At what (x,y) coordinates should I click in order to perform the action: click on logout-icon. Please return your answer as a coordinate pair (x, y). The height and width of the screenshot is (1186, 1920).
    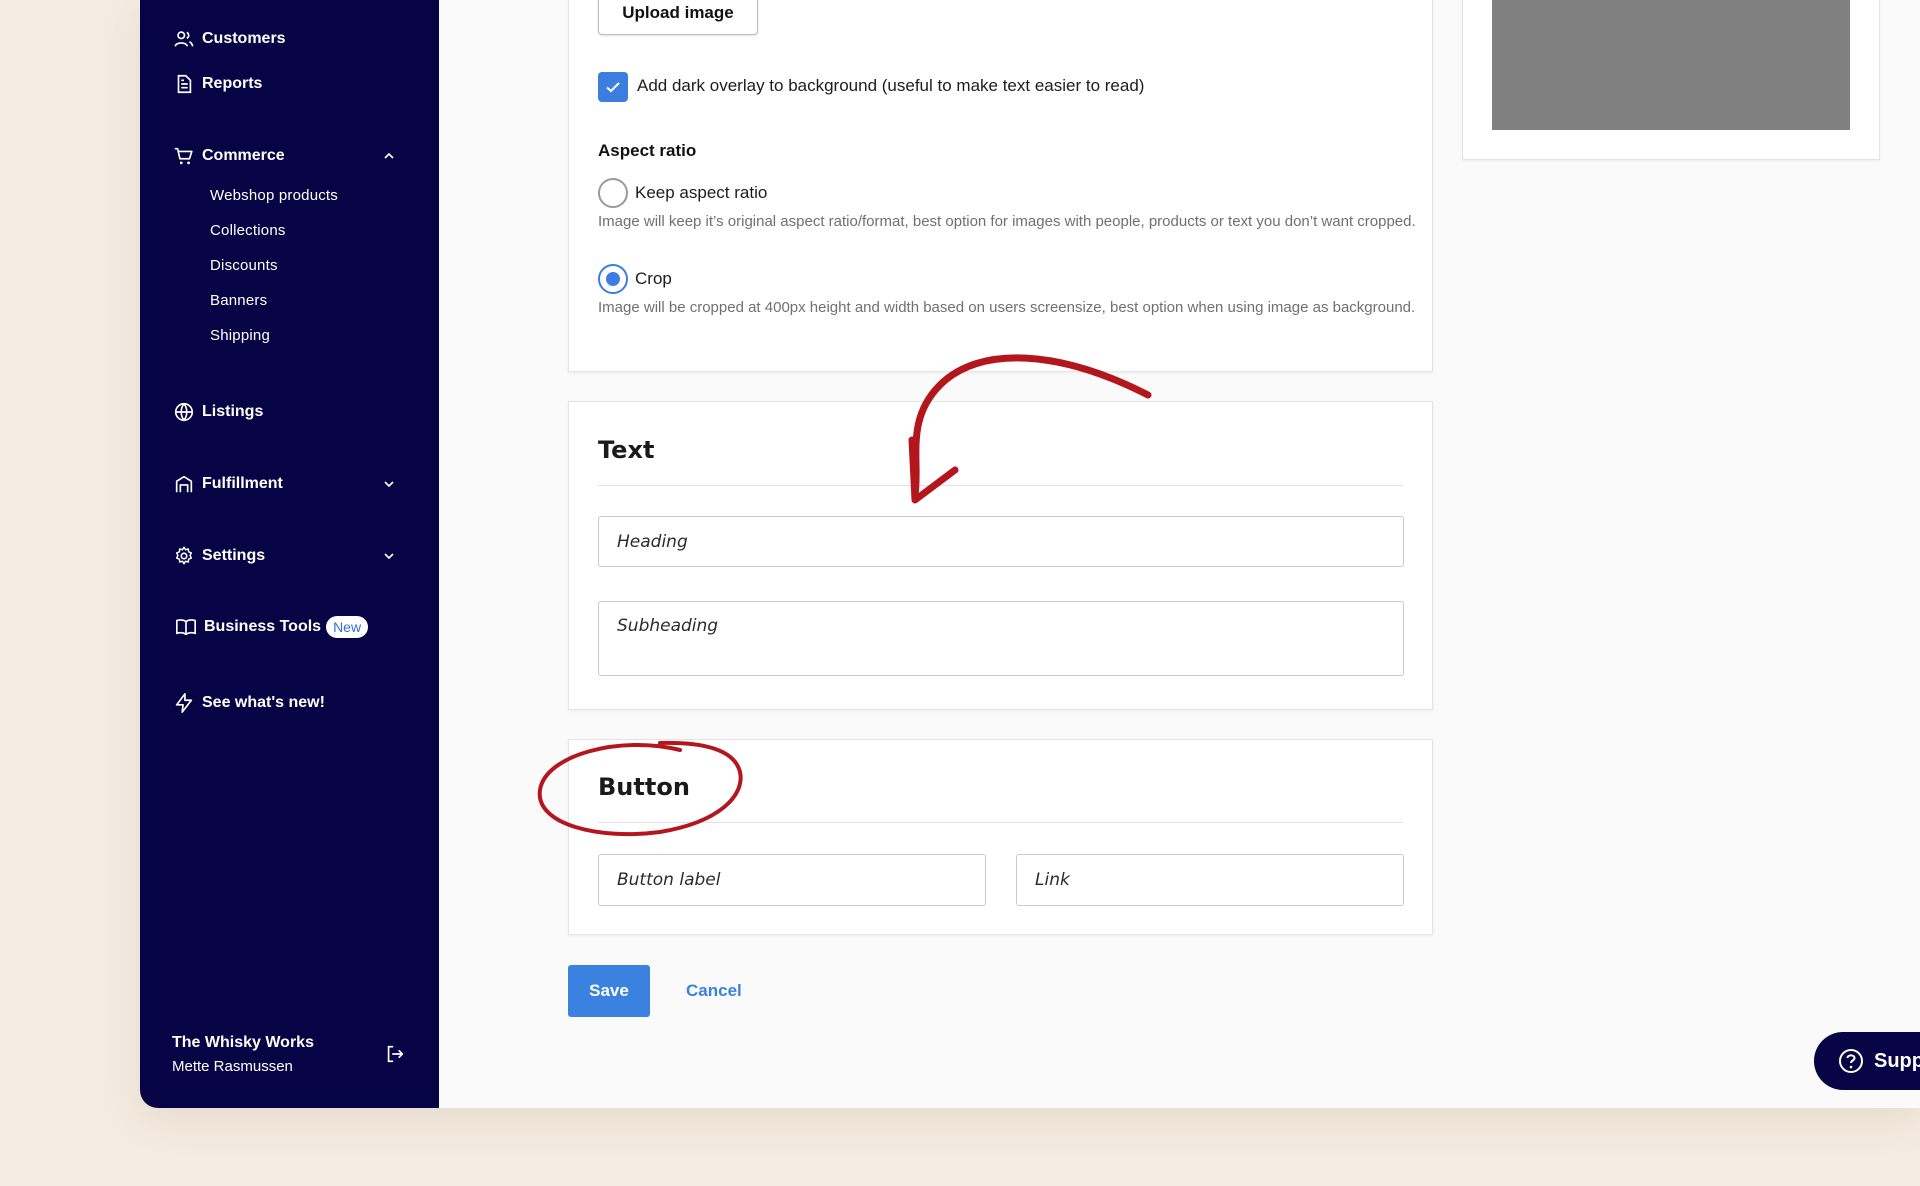
    Looking at the image, I should click on (395, 1054).